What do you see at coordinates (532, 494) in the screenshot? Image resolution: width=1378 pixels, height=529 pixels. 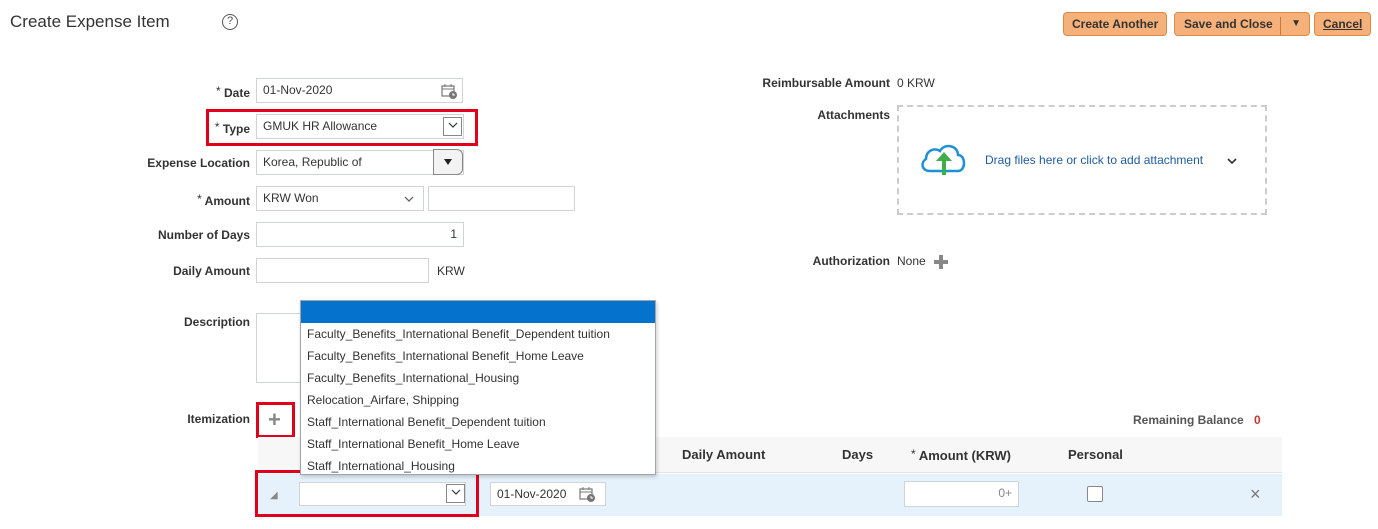 I see `row-date-value: 01-Nov-2020` at bounding box center [532, 494].